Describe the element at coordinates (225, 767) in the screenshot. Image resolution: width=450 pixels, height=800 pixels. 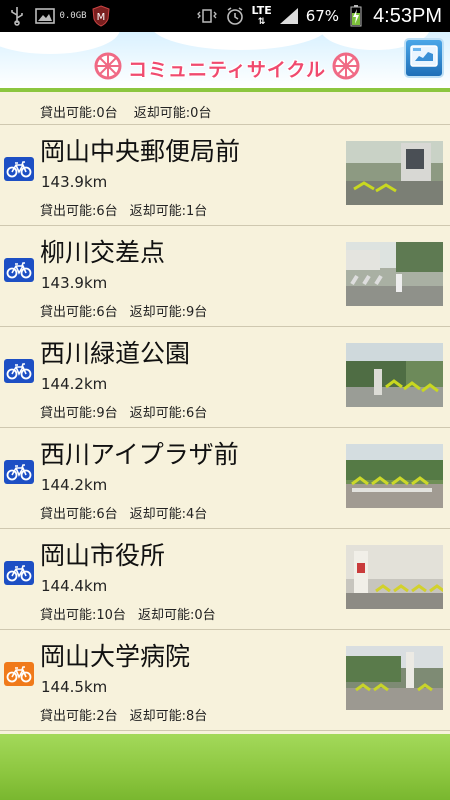
I see `bottom-bar` at that location.